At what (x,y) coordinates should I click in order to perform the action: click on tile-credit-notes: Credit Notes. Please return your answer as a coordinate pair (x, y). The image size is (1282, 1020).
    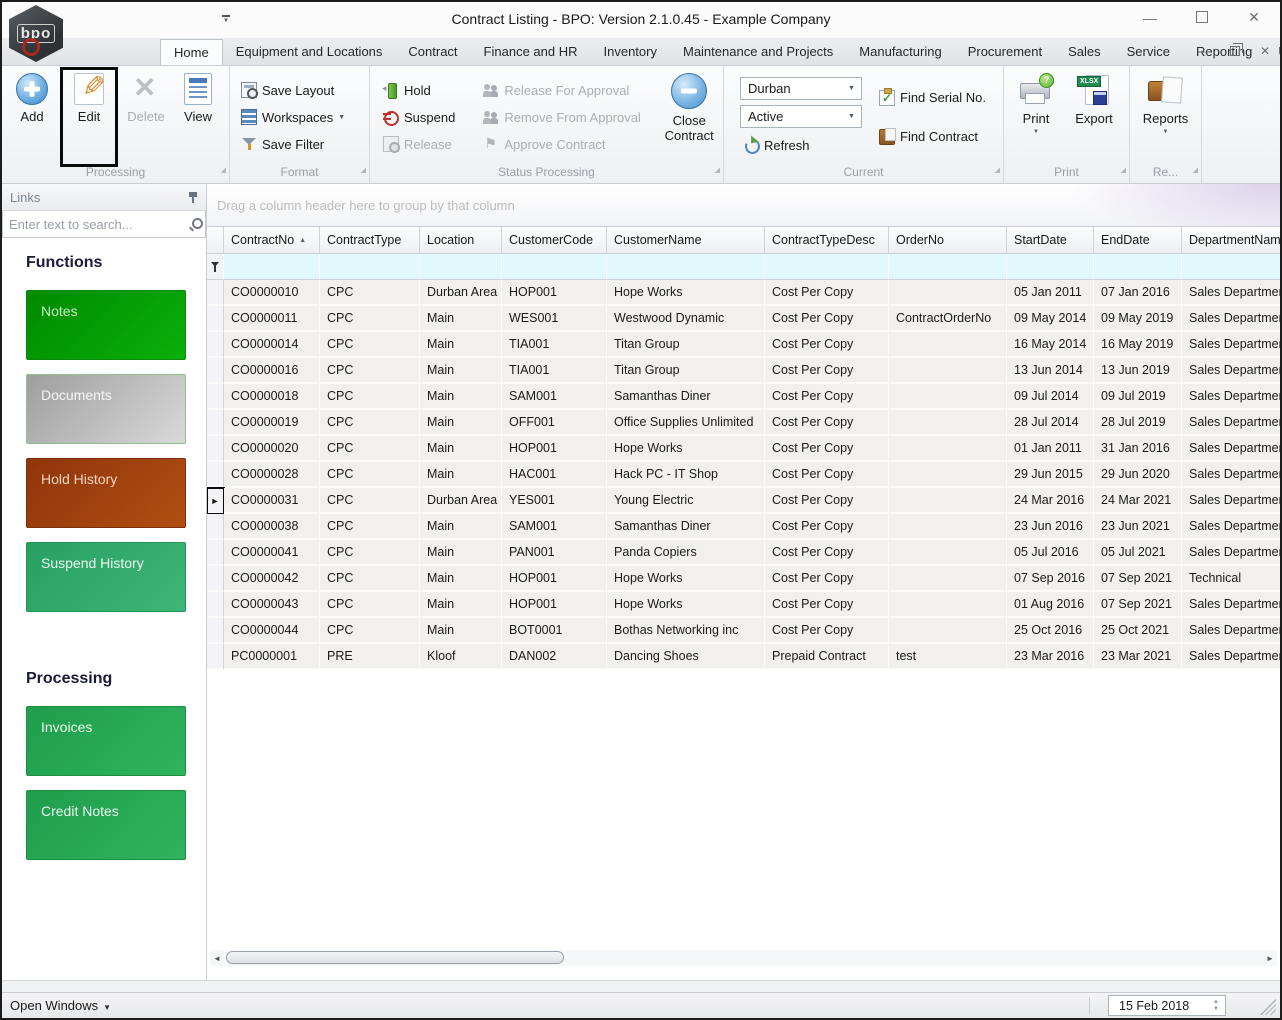
    Looking at the image, I should click on (106, 825).